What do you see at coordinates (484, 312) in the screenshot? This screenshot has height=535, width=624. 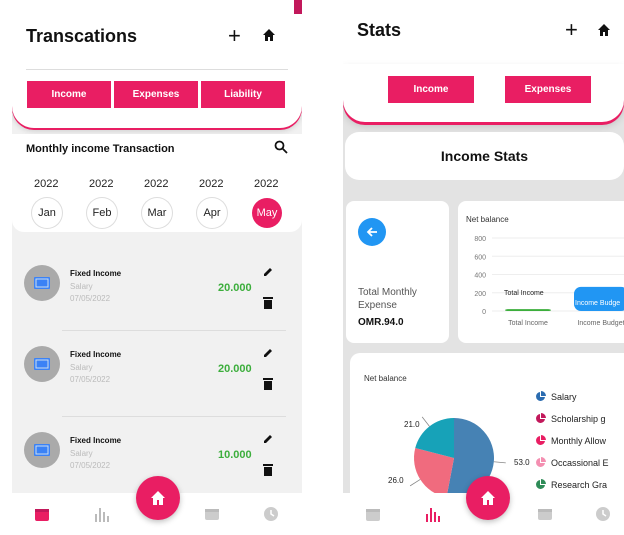 I see `y-tick-label: 0` at bounding box center [484, 312].